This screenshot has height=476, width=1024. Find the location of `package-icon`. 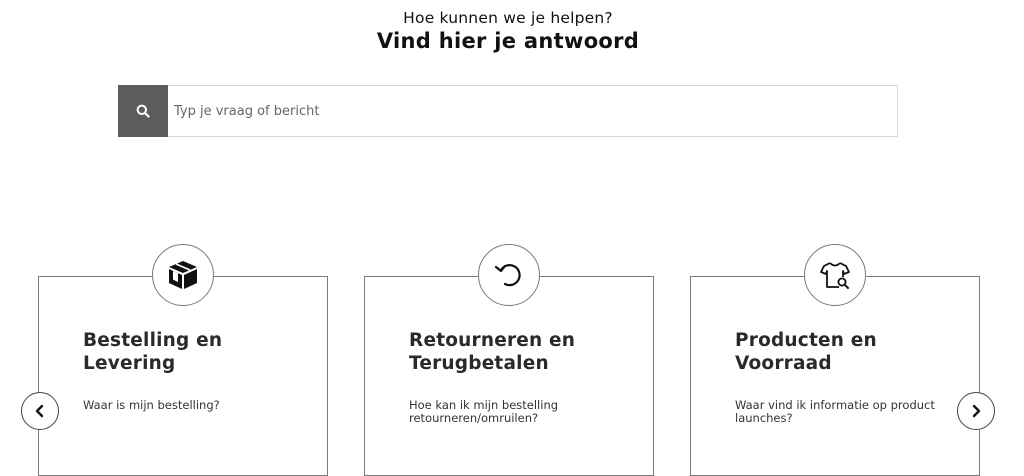

package-icon is located at coordinates (183, 275).